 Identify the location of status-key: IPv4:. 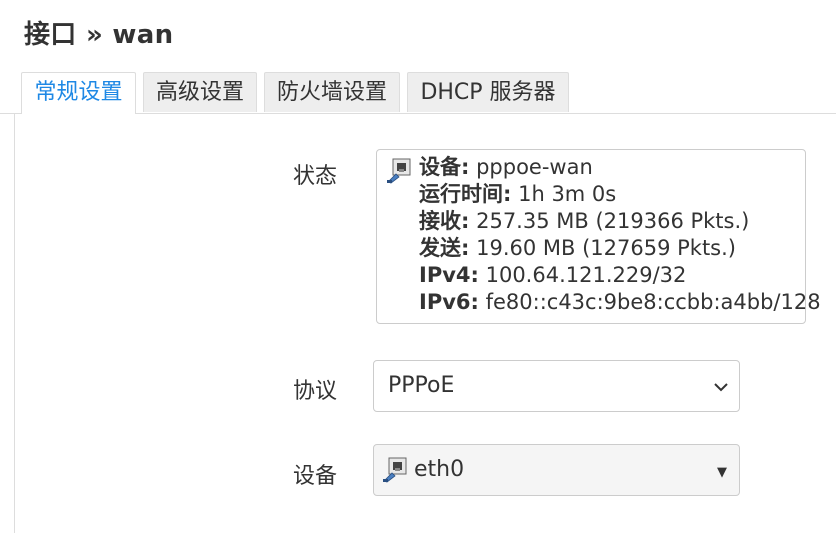
(449, 275).